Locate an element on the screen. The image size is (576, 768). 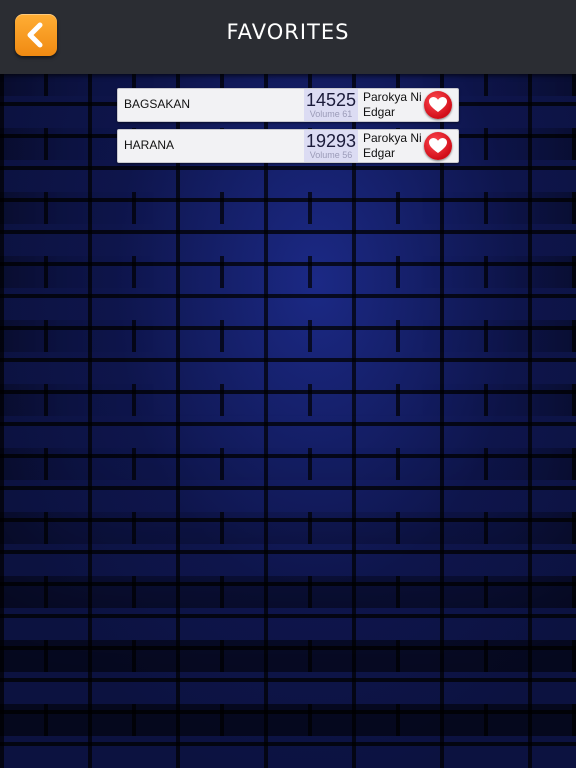
song-volume: Volume 56 is located at coordinates (331, 155).